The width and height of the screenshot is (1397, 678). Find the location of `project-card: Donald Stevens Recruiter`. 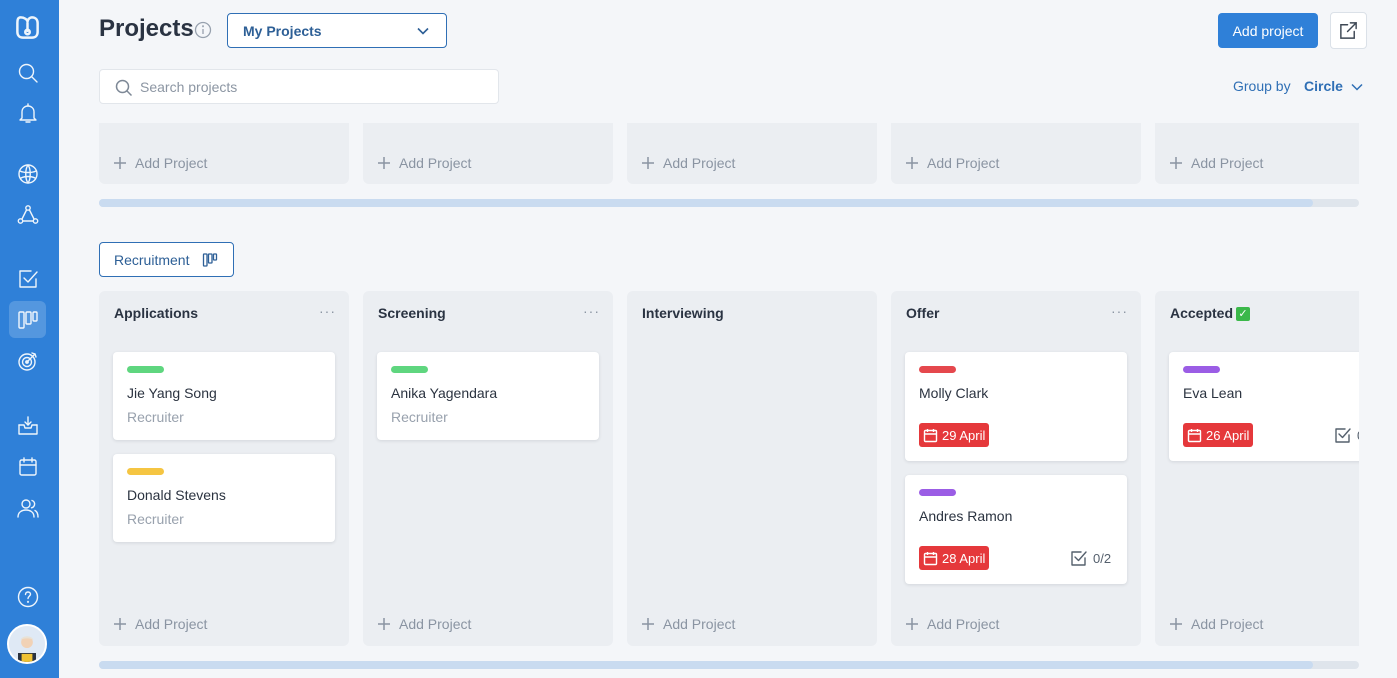

project-card: Donald Stevens Recruiter is located at coordinates (224, 498).